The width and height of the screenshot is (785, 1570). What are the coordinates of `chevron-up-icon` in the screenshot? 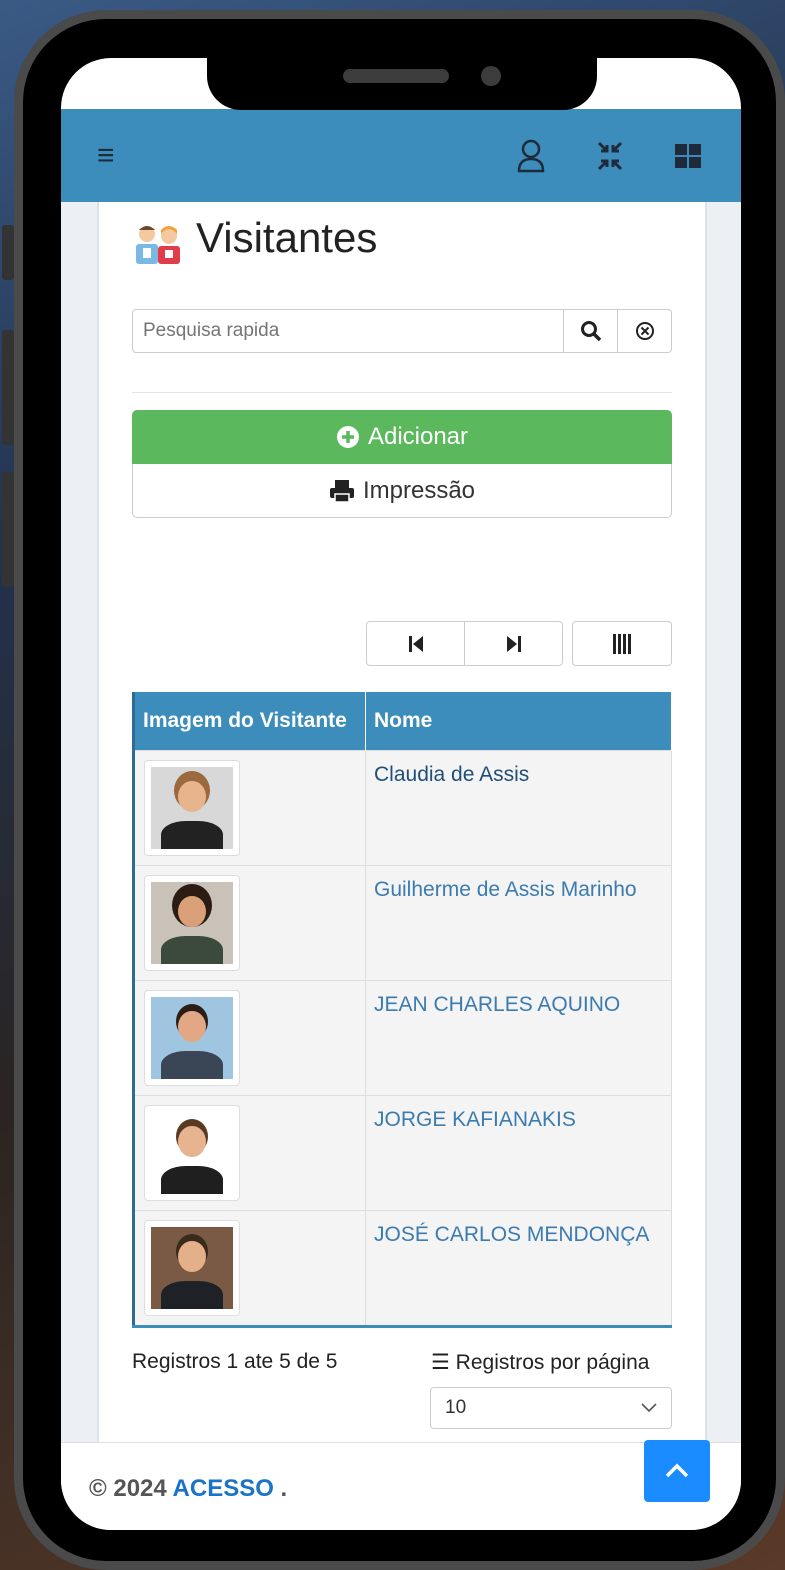 It's located at (677, 1470).